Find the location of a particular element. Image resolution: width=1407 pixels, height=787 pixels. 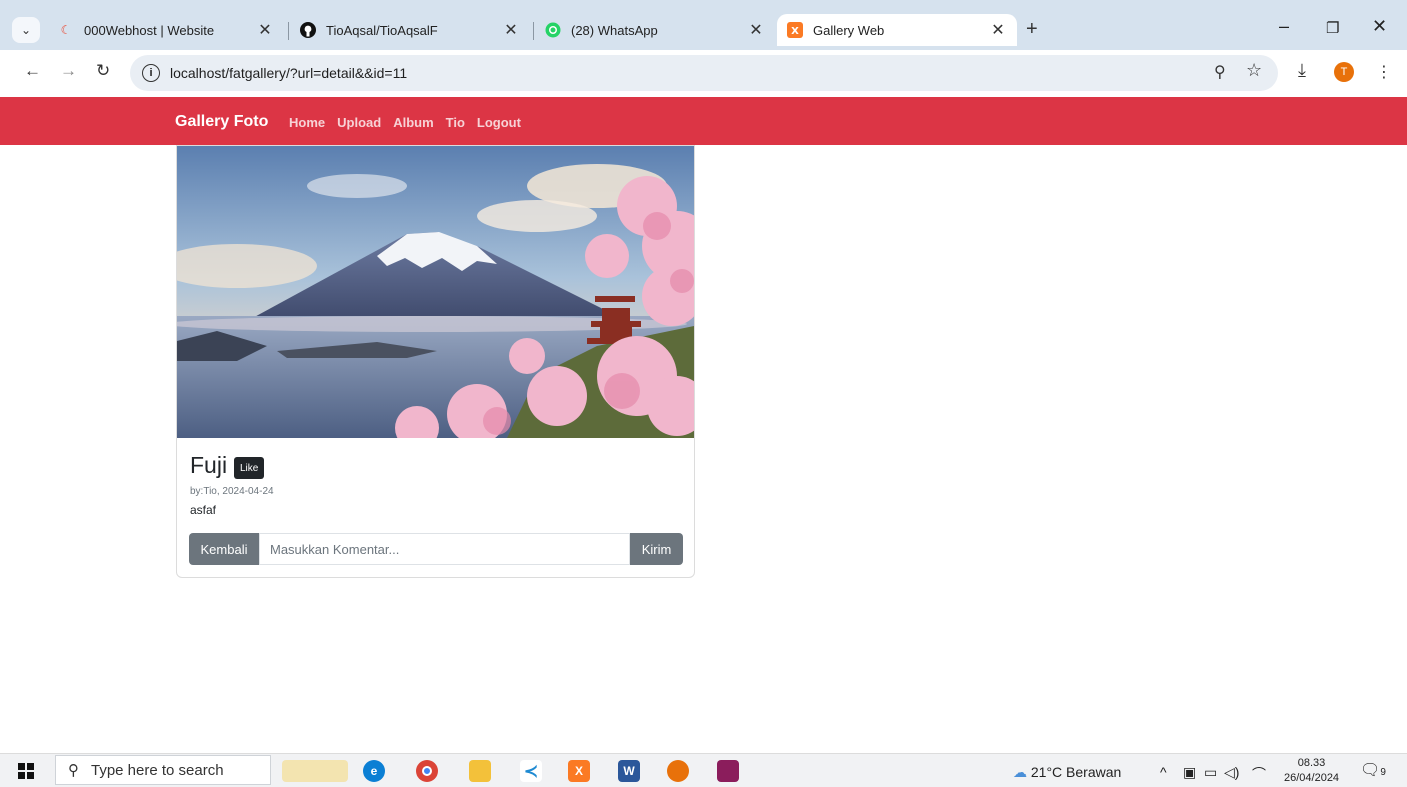

reload-button: ↻ is located at coordinates (103, 71).